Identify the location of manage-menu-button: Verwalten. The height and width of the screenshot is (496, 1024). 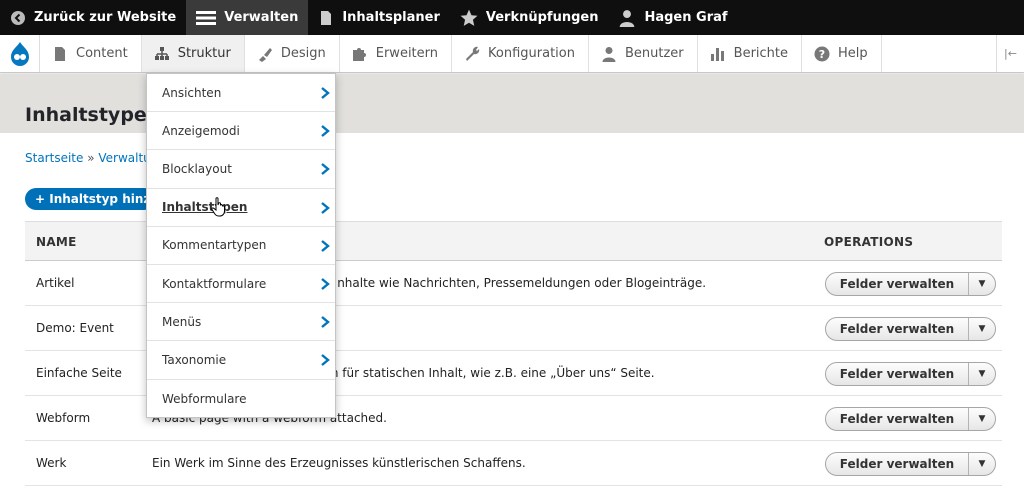
(247, 17).